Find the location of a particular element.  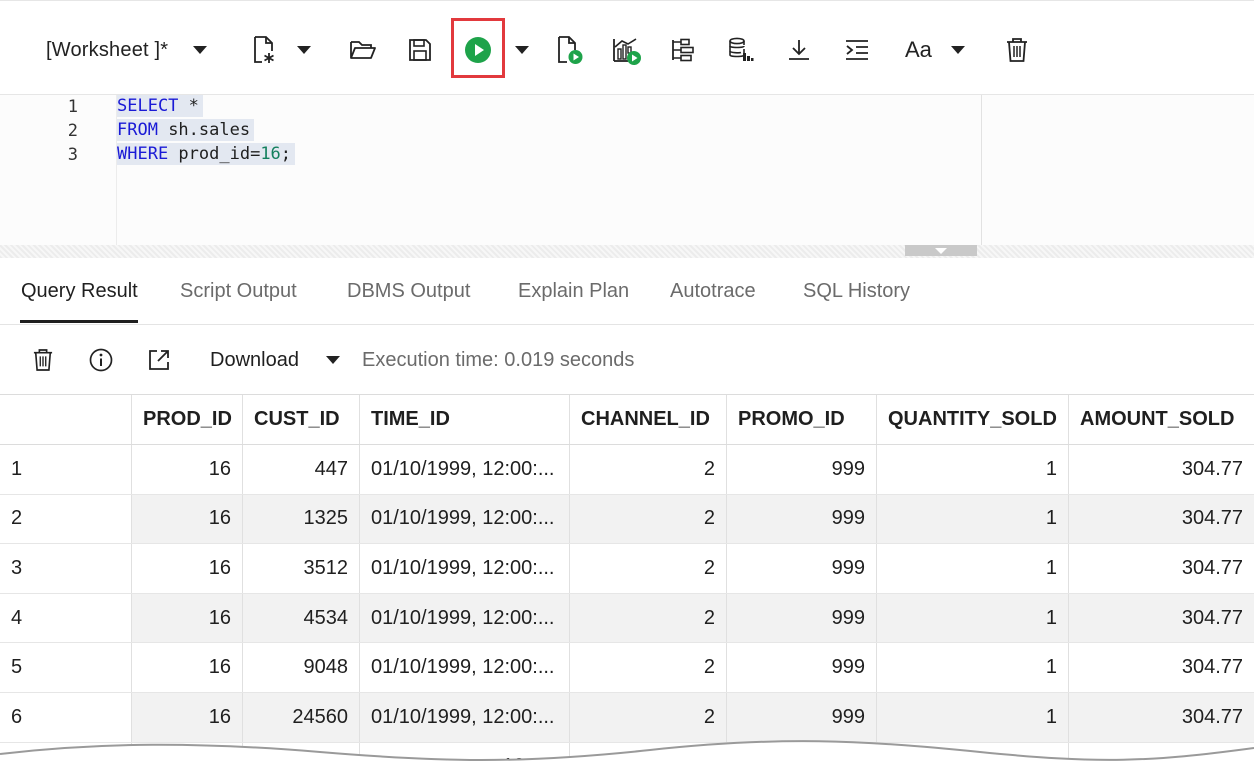

cell-cust-id: 3512 is located at coordinates (301, 568).